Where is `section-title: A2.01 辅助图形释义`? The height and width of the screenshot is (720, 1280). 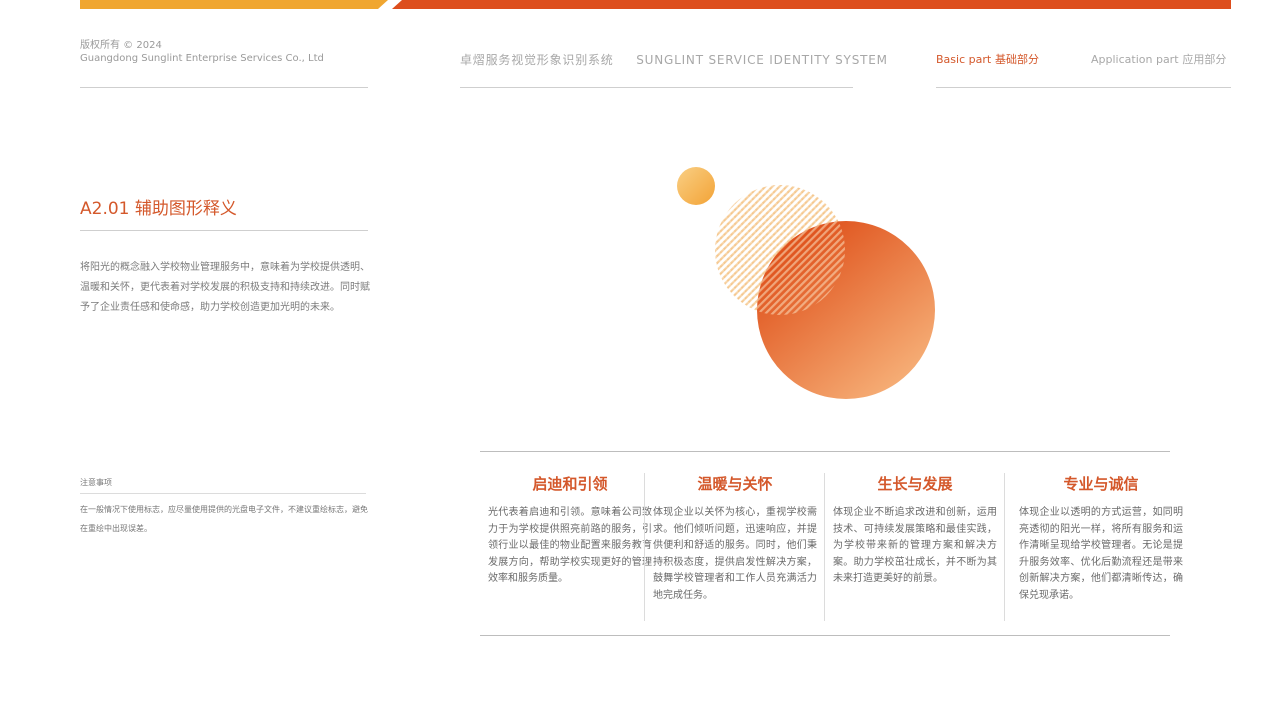 section-title: A2.01 辅助图形释义 is located at coordinates (158, 209).